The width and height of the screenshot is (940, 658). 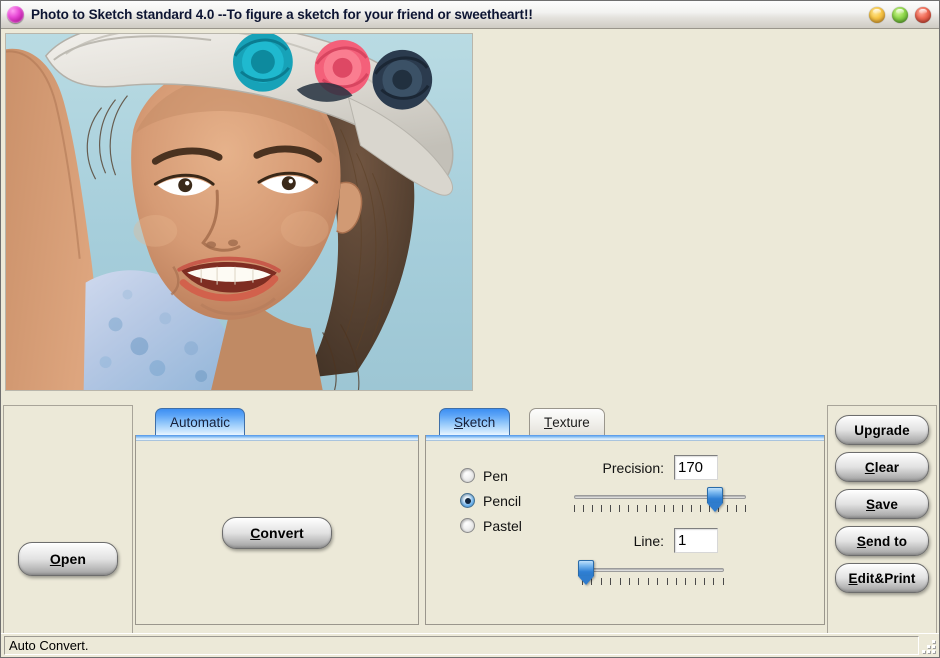 I want to click on tab-automatic: Automatic, so click(x=200, y=421).